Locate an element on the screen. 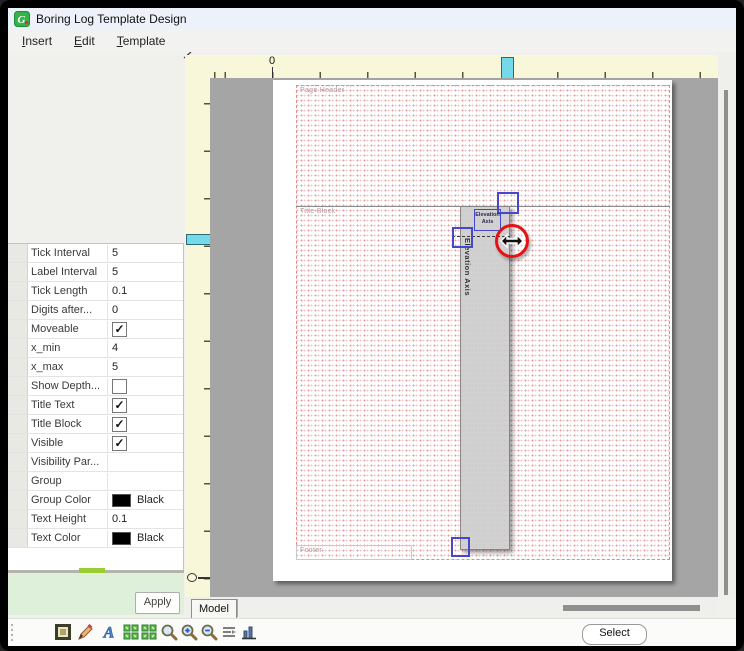  property-row-title-block: Title Block ✓ is located at coordinates (95, 424).